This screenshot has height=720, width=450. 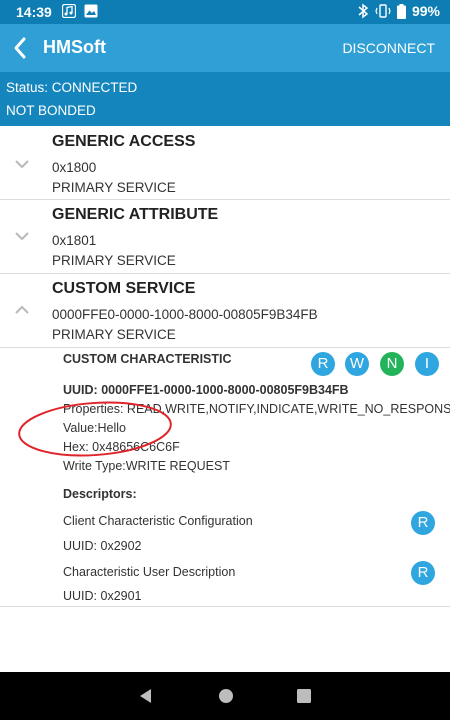 What do you see at coordinates (74, 240) in the screenshot?
I see `service-uuid: 0x1801` at bounding box center [74, 240].